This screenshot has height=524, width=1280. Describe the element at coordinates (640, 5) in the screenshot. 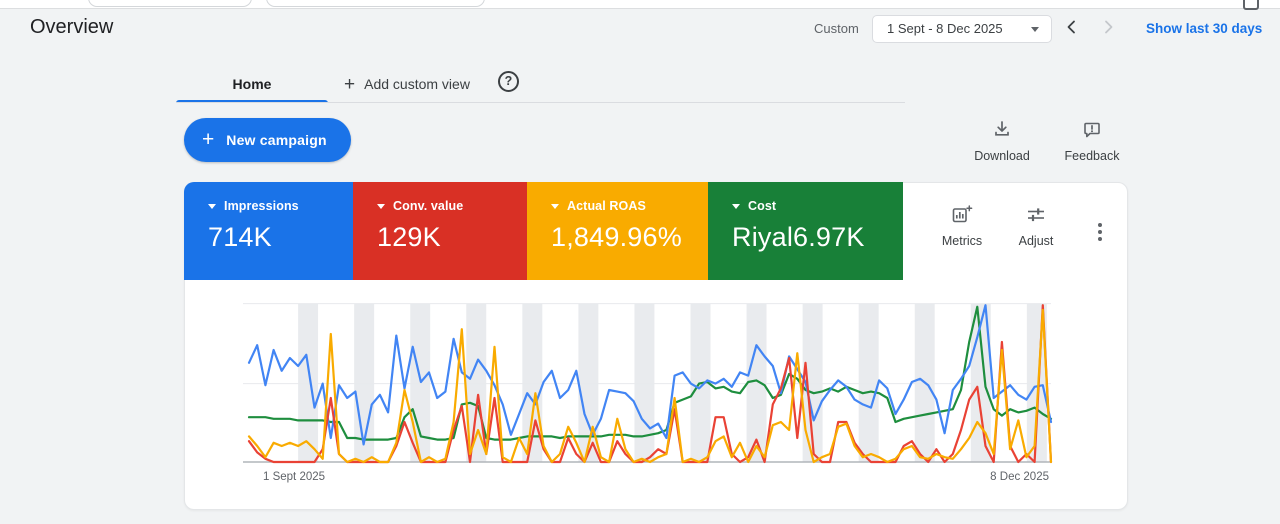

I see `top-toolbar-strip` at that location.